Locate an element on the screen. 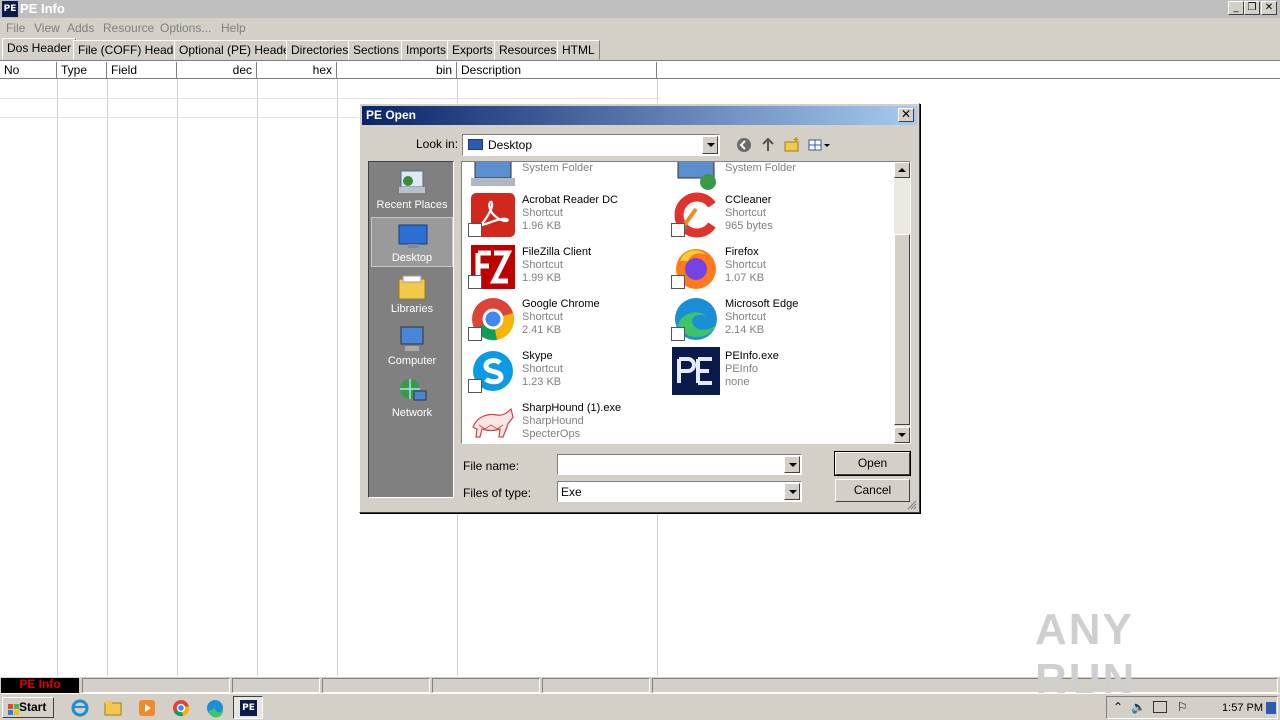  file-size: 1.99 KB is located at coordinates (542, 278).